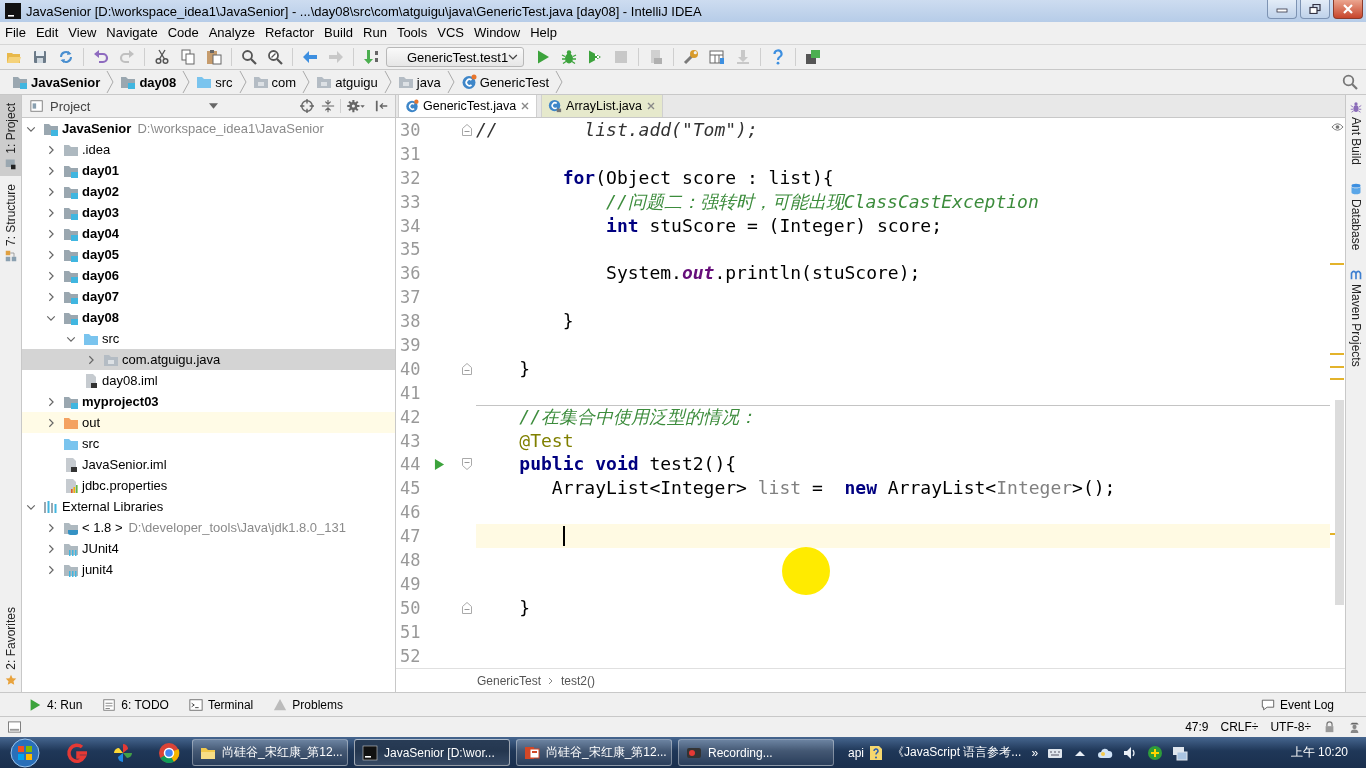 The height and width of the screenshot is (768, 1366). Describe the element at coordinates (371, 57) in the screenshot. I see `down-arrow-icon` at that location.